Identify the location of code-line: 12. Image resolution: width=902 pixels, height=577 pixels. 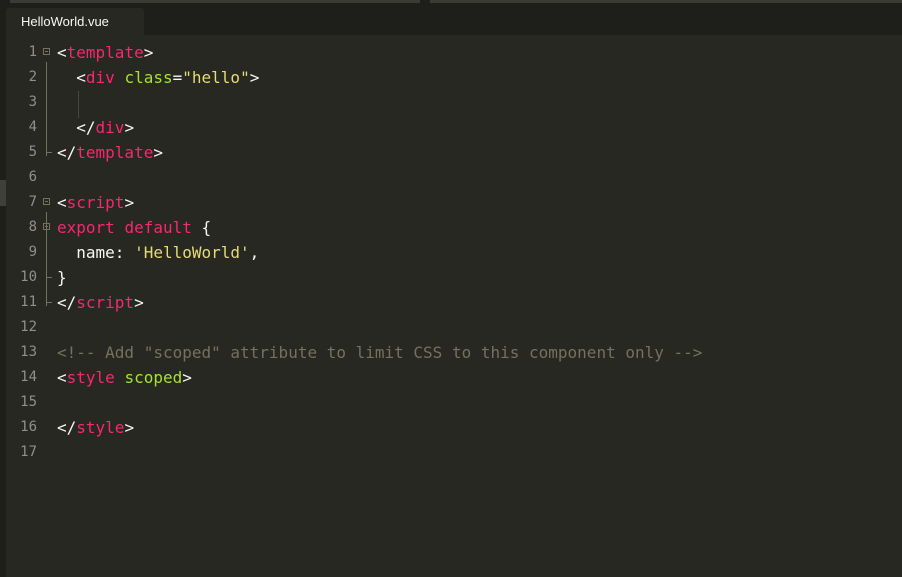
(454, 327).